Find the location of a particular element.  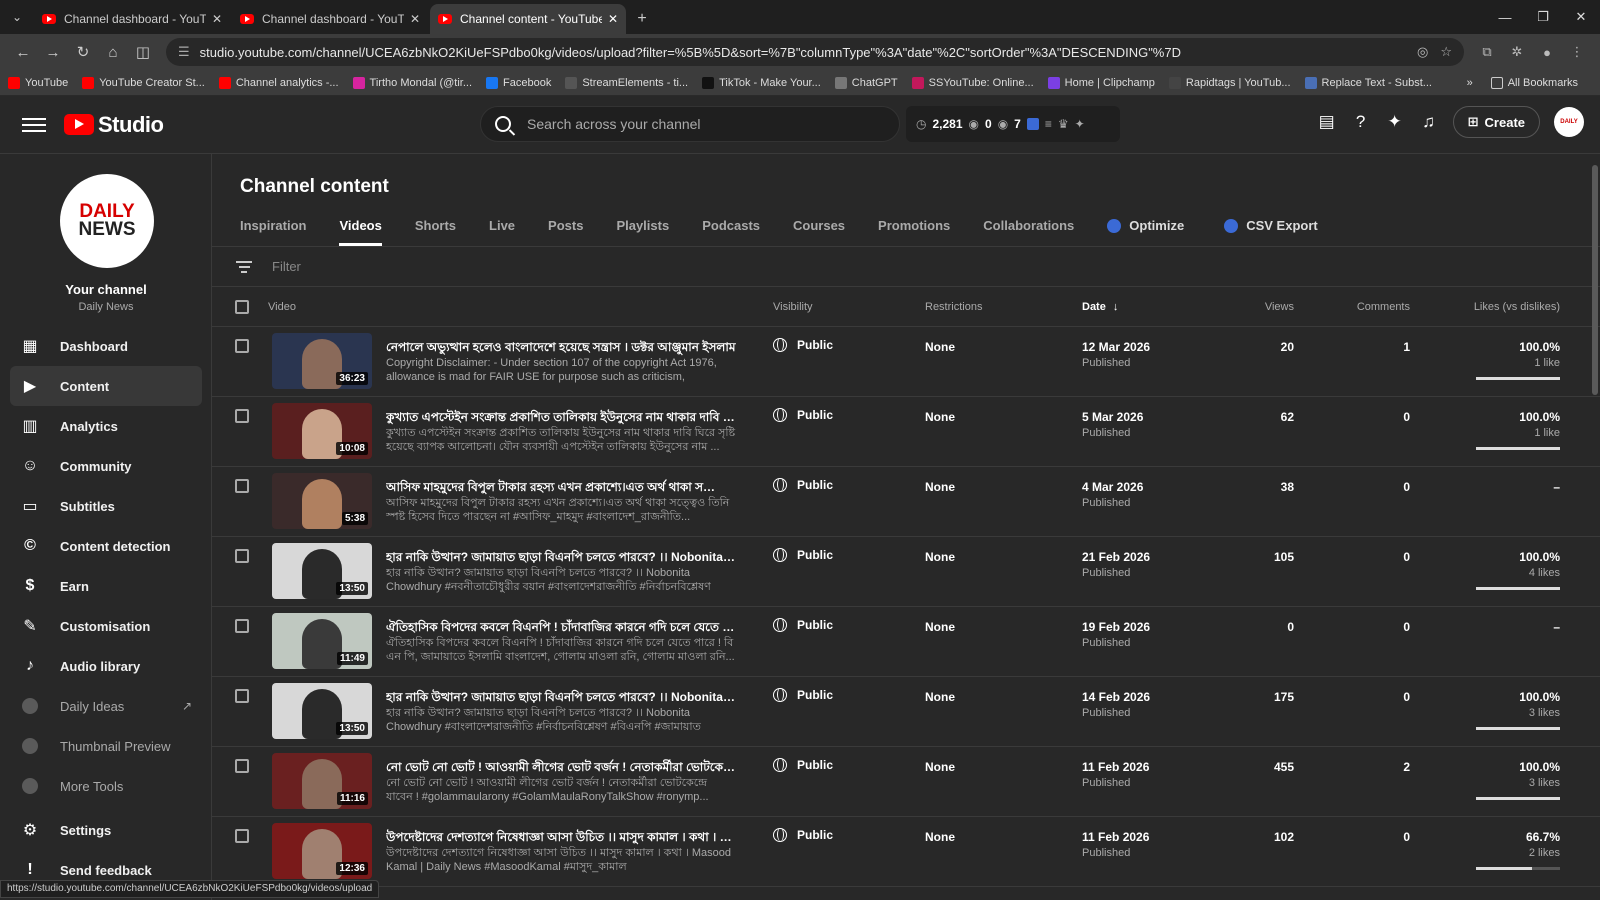

eye-off-icon: ◎ is located at coordinates (1422, 52).